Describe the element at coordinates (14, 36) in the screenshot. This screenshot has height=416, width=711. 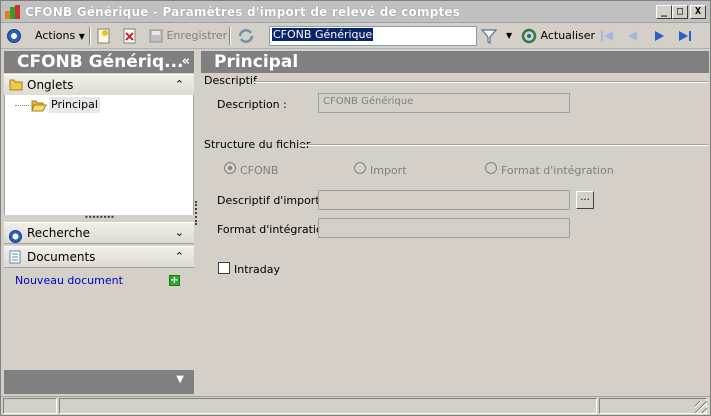
I see `nav-target-icon` at that location.